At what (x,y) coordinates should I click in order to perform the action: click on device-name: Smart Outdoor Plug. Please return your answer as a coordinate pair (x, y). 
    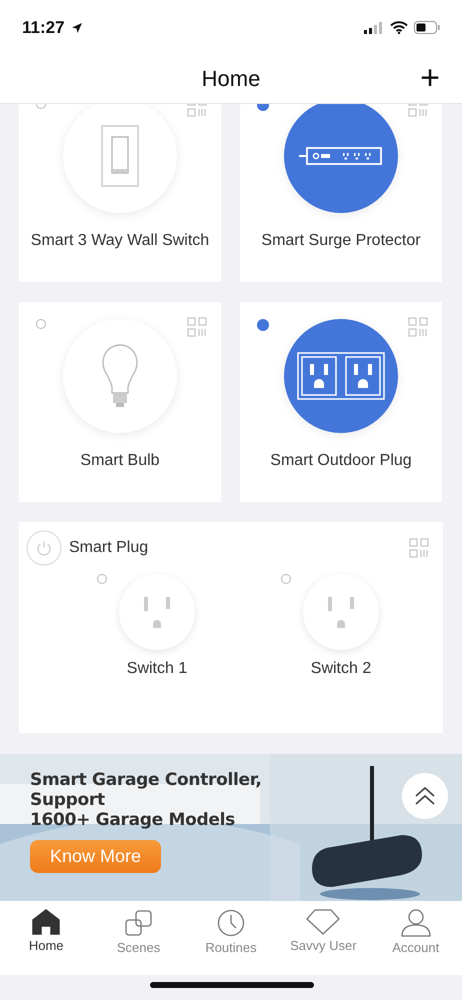
    Looking at the image, I should click on (341, 461).